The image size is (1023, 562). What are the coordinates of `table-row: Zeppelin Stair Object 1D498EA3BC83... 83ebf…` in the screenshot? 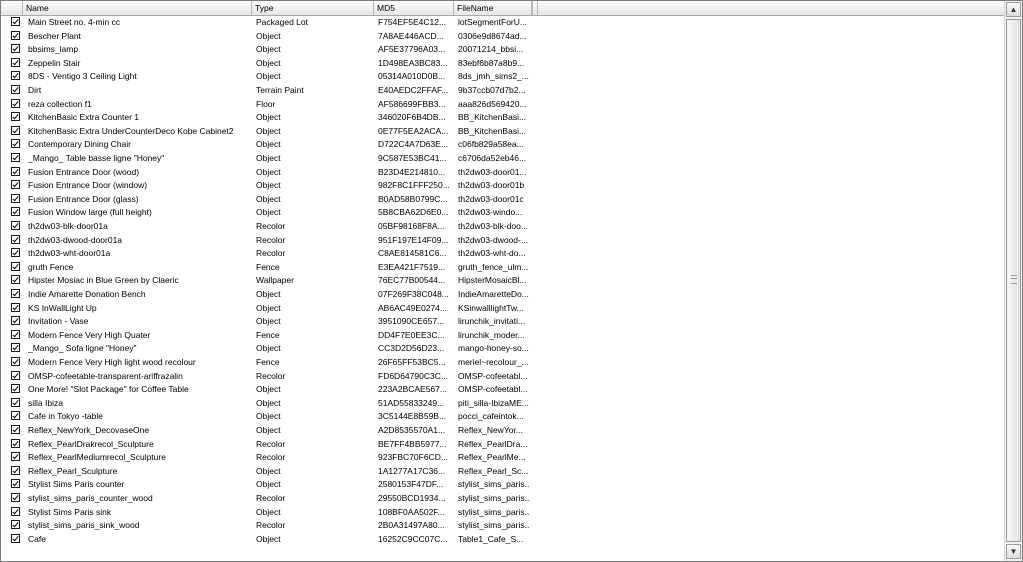 It's located at (502, 64).